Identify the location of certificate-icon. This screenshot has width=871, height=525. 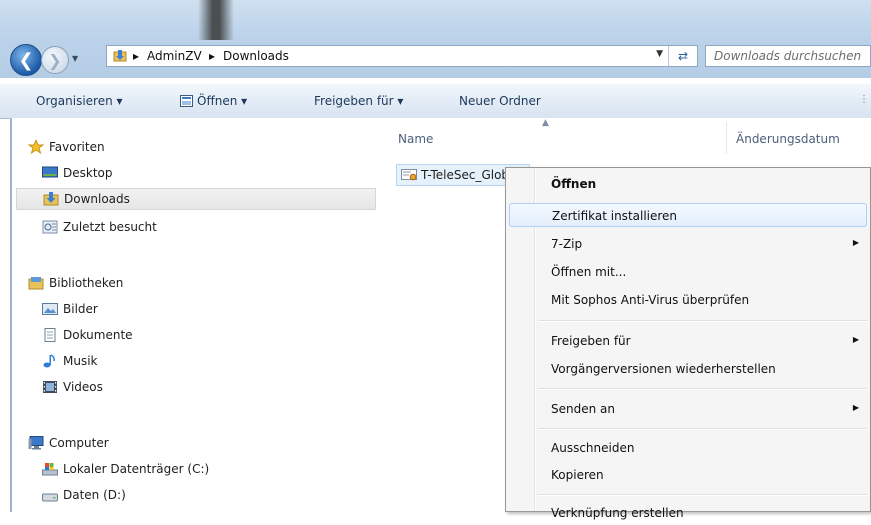
(409, 175).